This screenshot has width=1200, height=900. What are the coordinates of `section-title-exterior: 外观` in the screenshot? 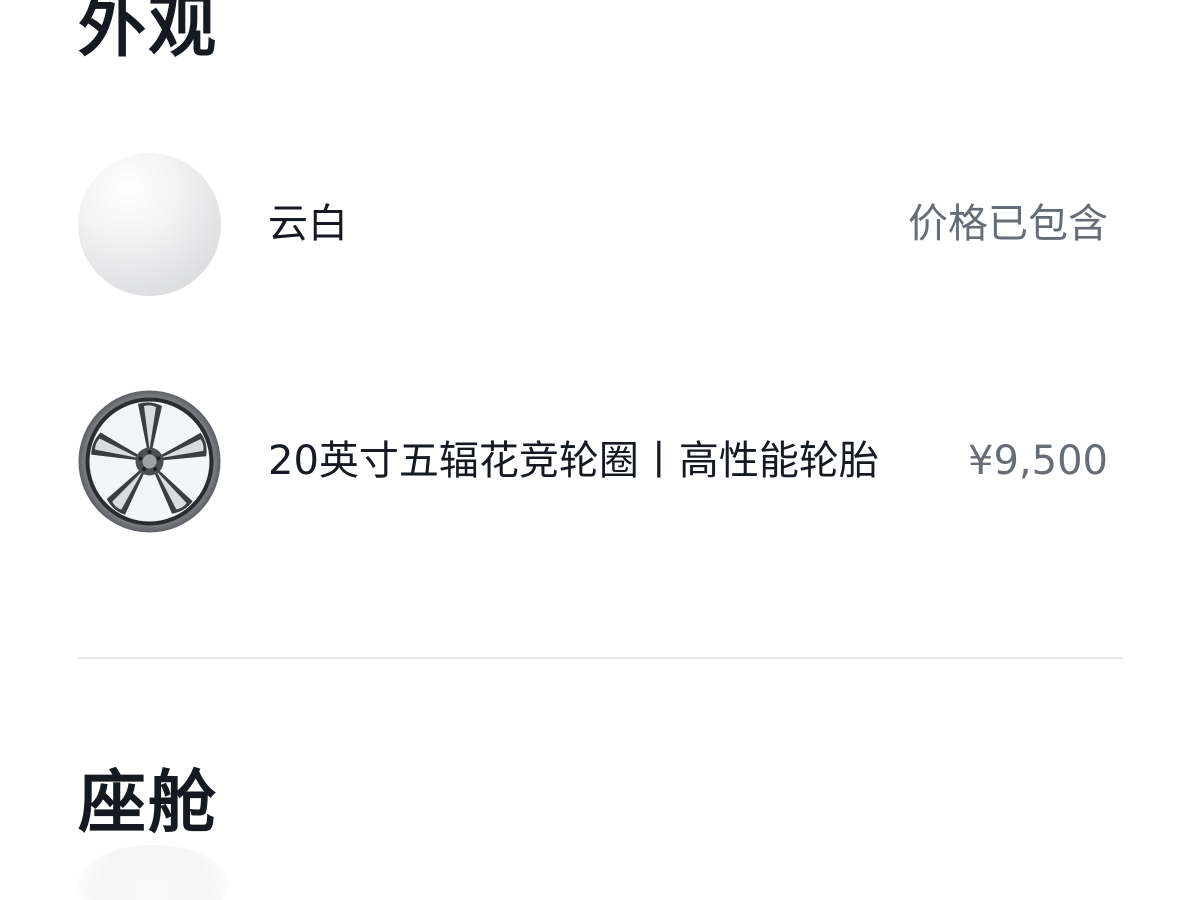 It's located at (148, 33).